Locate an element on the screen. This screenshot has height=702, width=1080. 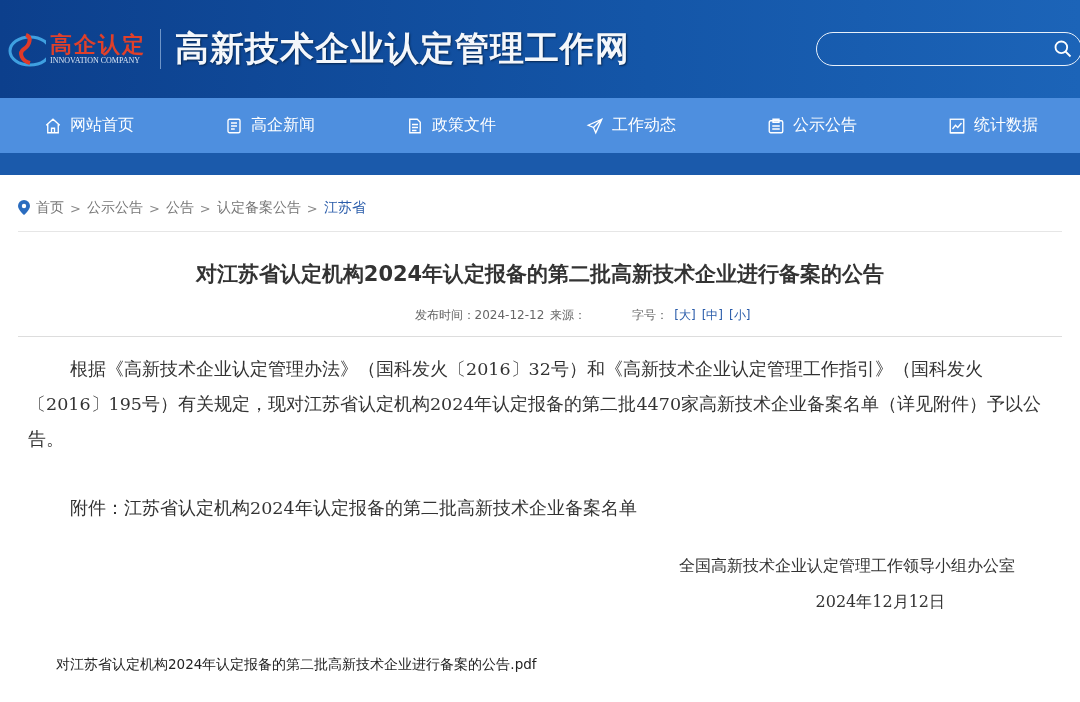
breadcrumb-link: 江苏省 is located at coordinates (344, 208).